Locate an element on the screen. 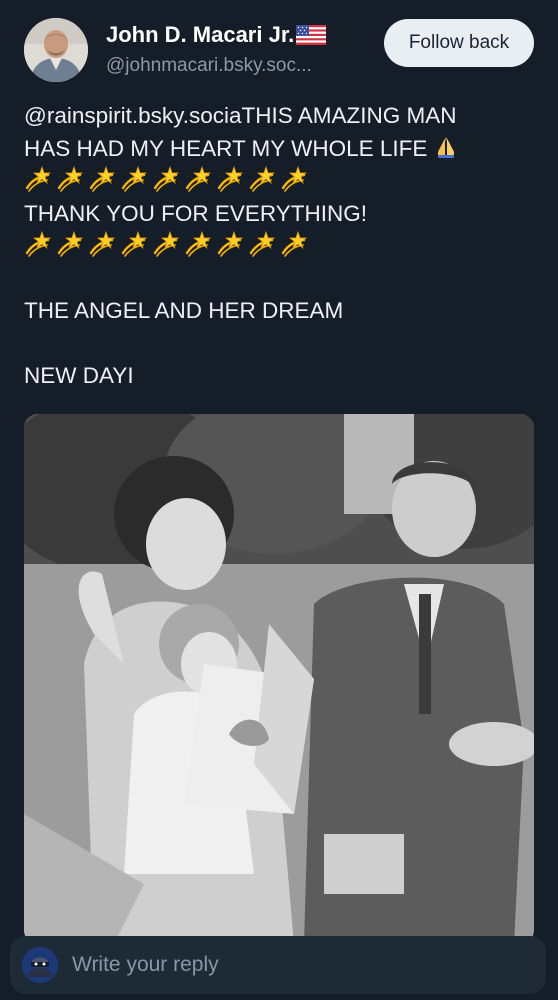 Image resolution: width=558 pixels, height=1000 pixels. post-line-2-text: HAS HAD MY HEART MY WHOLE LIFE is located at coordinates (226, 148).